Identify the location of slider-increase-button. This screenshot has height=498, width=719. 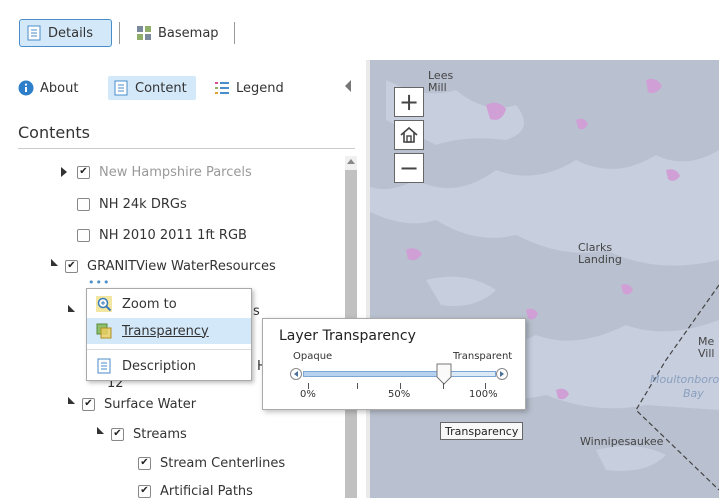
(502, 374).